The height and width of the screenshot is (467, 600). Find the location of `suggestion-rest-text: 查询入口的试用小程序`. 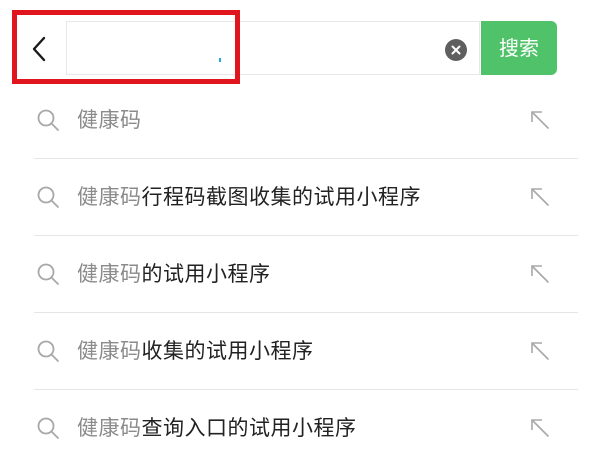

suggestion-rest-text: 查询入口的试用小程序 is located at coordinates (249, 428).